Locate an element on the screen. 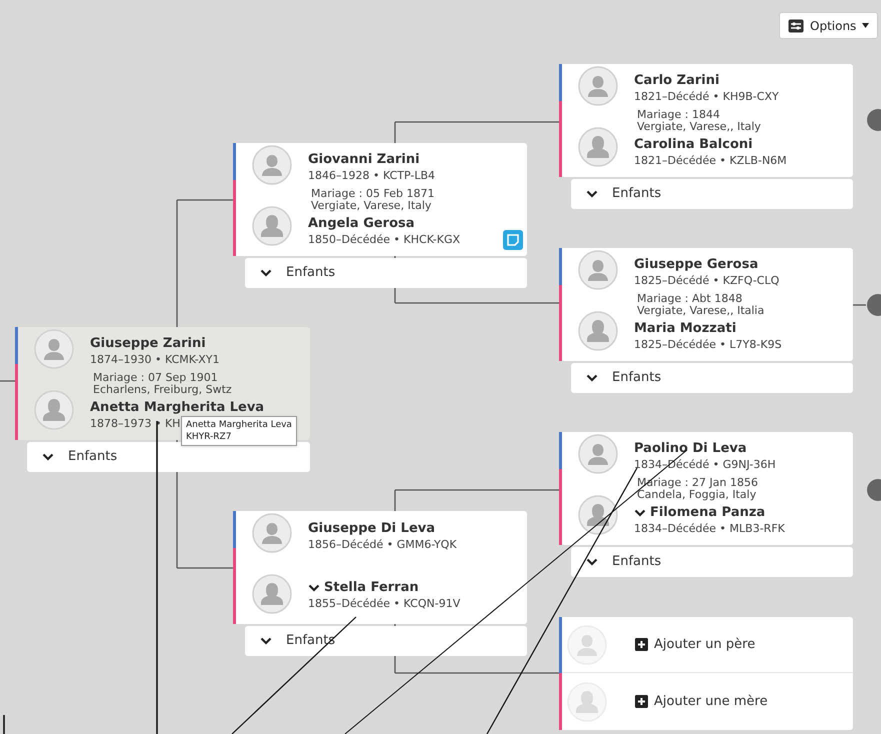 This screenshot has height=734, width=881. person-name: Stella Ferran is located at coordinates (371, 588).